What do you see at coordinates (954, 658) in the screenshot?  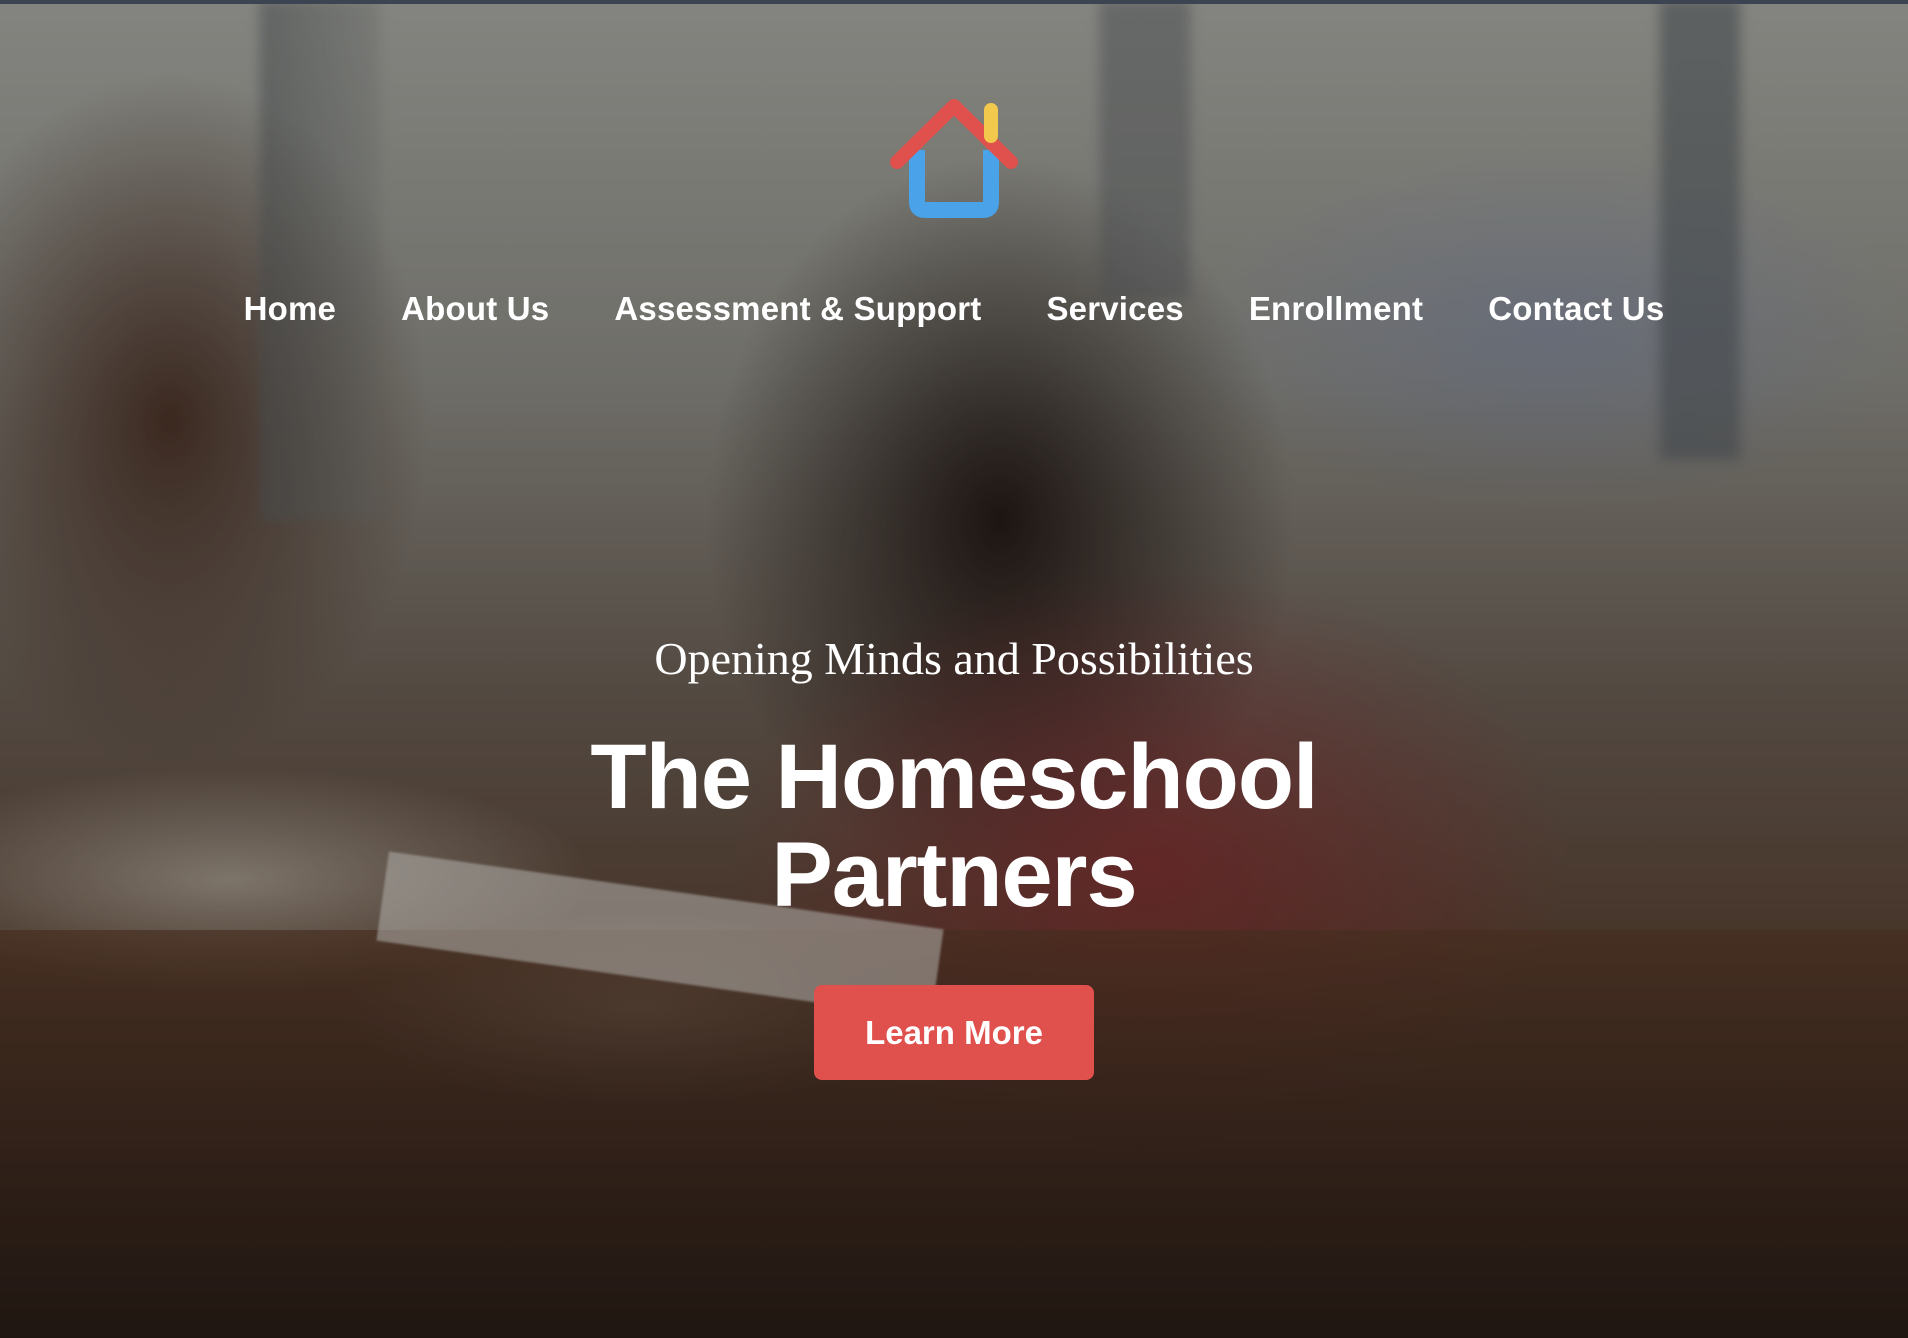 I see `hero-tagline: Opening Minds and Possibilities` at bounding box center [954, 658].